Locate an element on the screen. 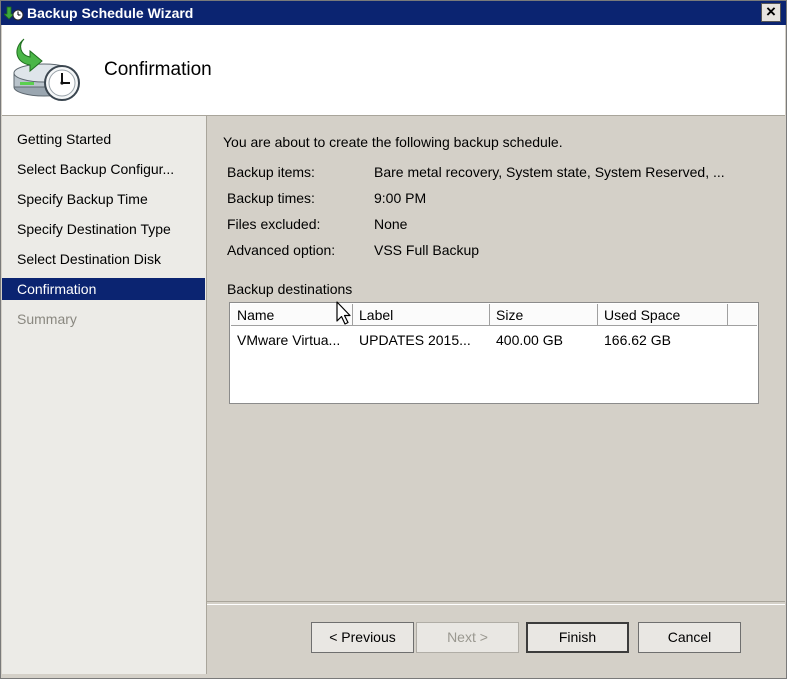  button-divider is located at coordinates (496, 603).